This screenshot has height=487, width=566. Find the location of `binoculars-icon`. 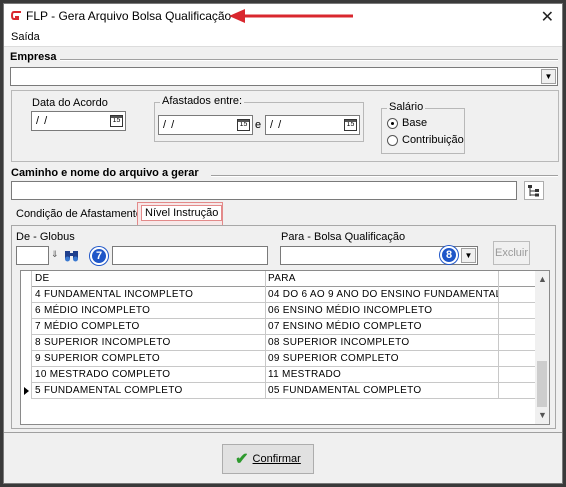

binoculars-icon is located at coordinates (71, 256).